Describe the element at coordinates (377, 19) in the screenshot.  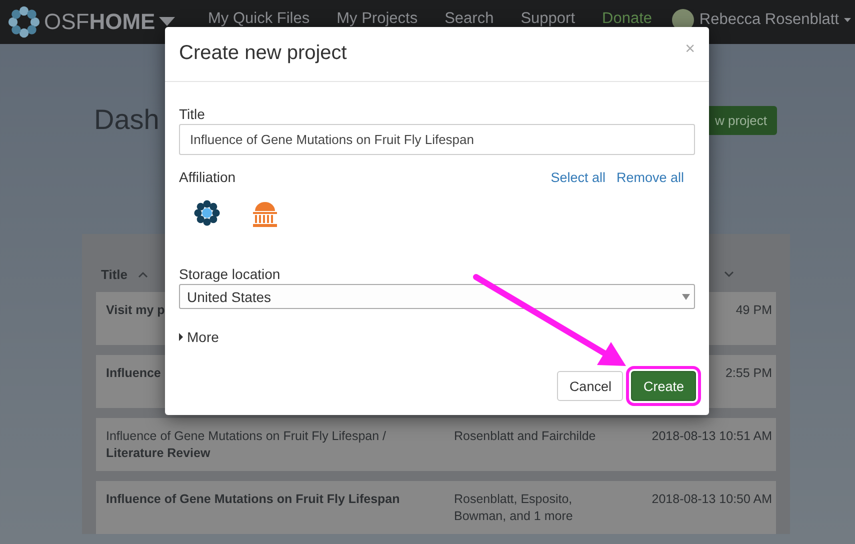
I see `nav-link: My Projects` at that location.